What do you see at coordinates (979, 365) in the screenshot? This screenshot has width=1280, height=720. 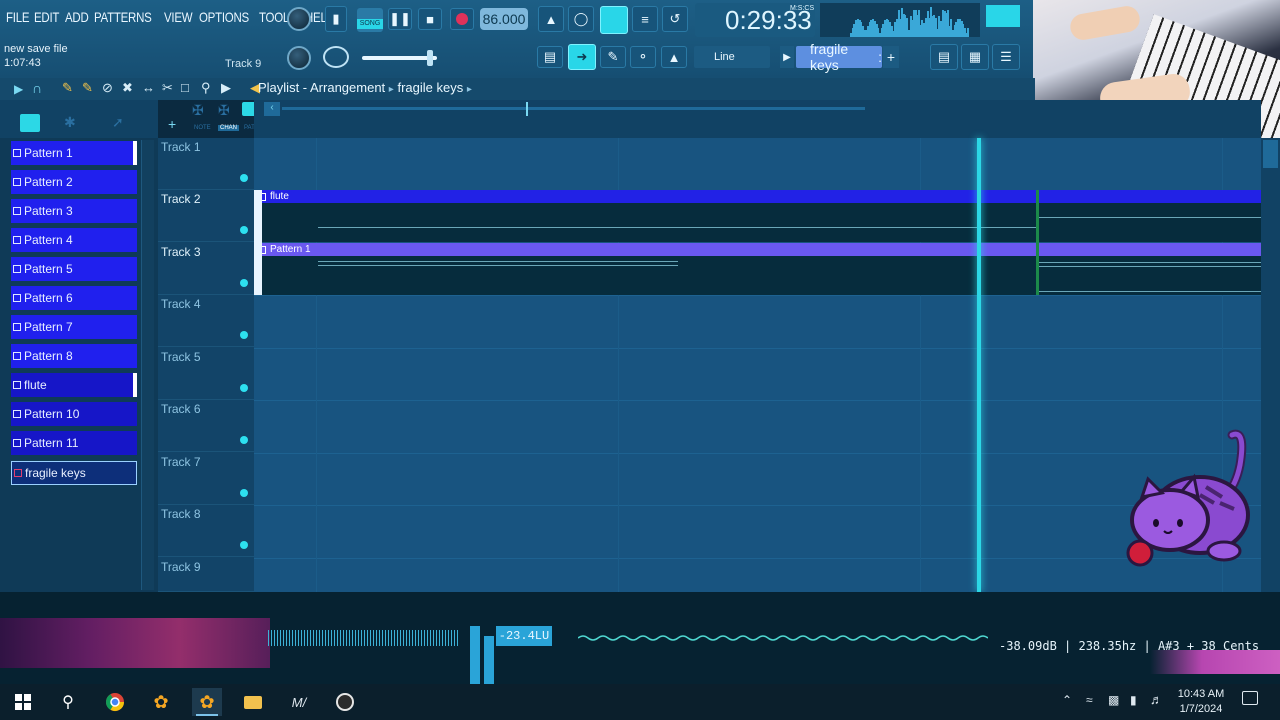 I see `playhead` at bounding box center [979, 365].